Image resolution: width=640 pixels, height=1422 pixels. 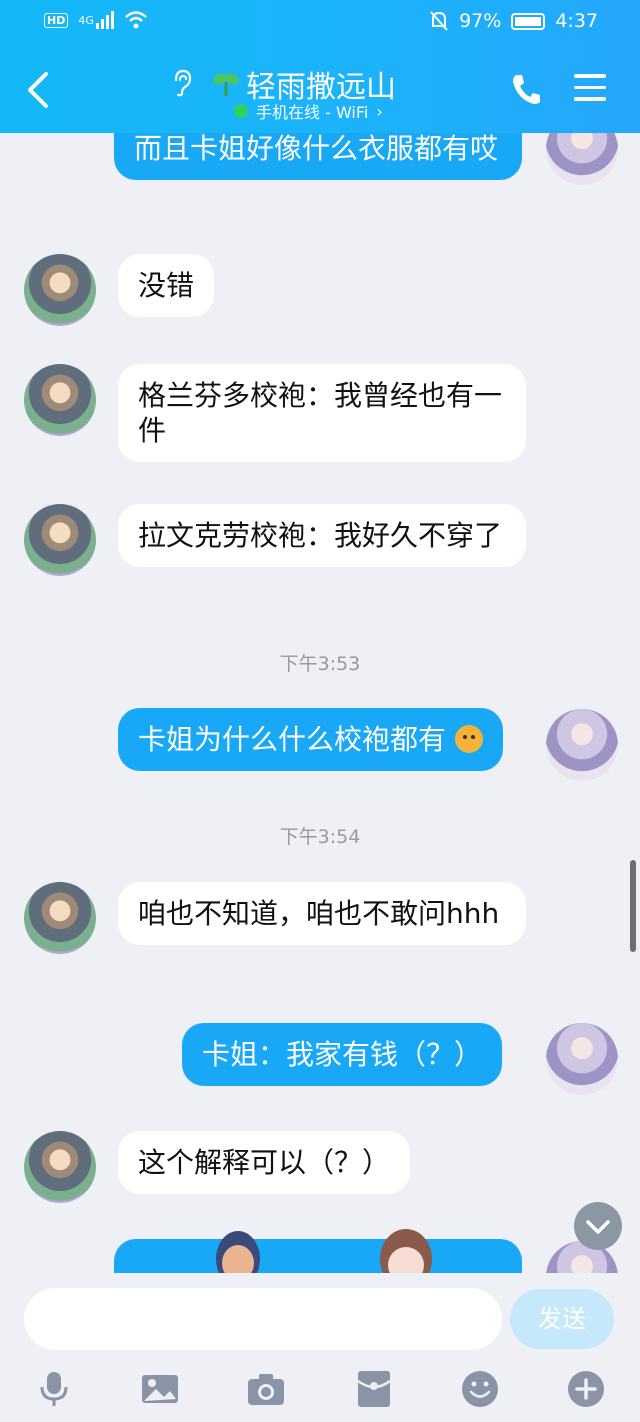 I want to click on online-status-text: 手机在线 - WiFi, so click(x=312, y=112).